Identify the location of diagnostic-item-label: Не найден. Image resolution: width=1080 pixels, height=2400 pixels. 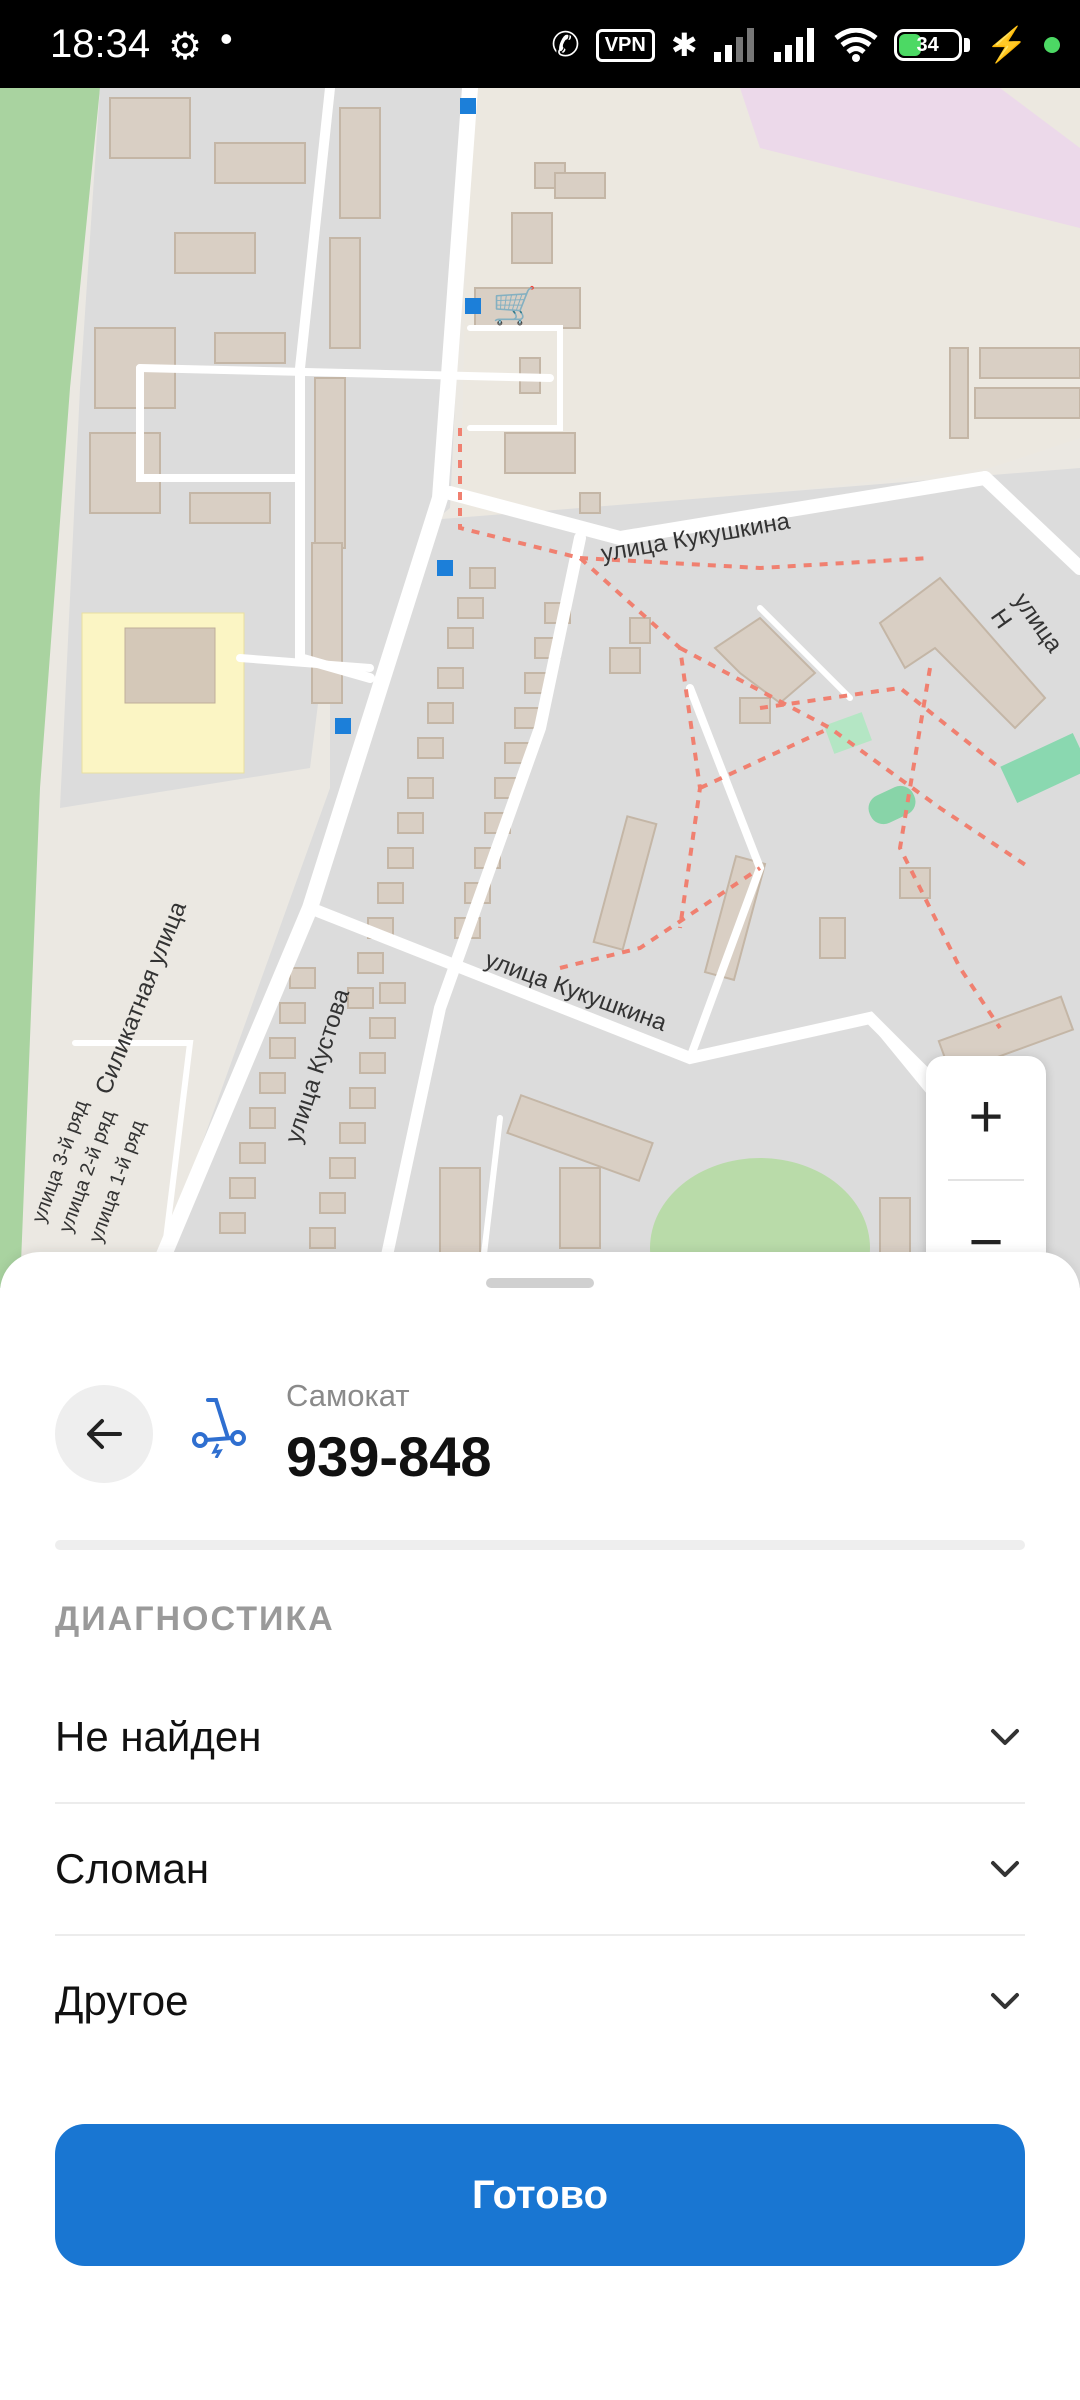
(158, 1736).